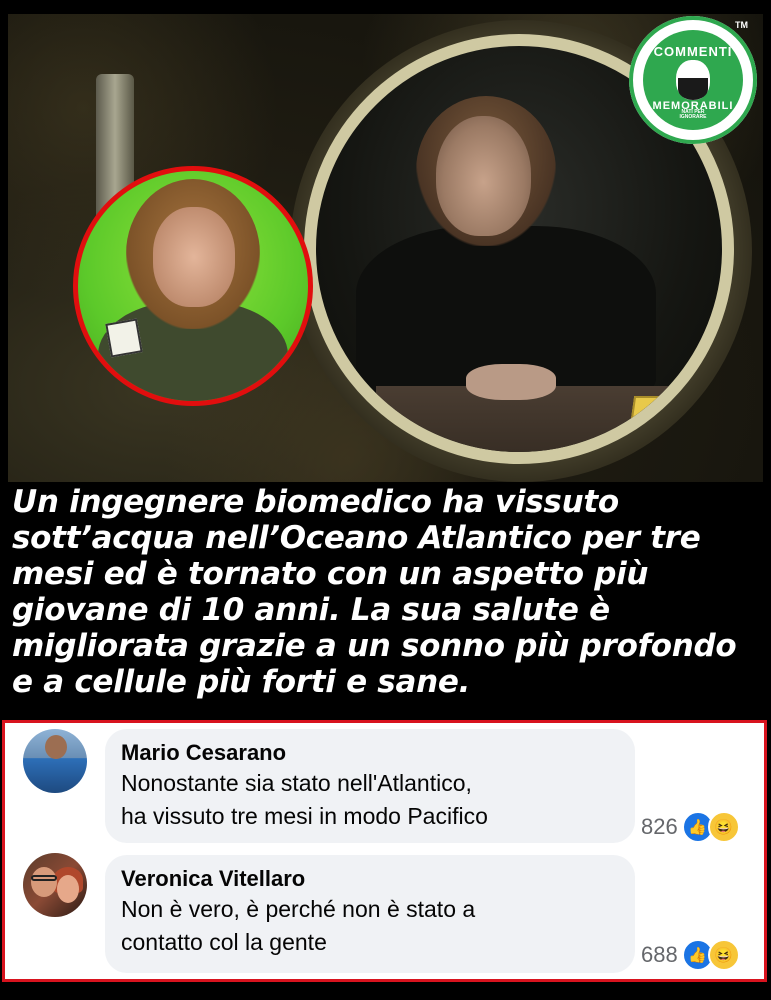 This screenshot has height=1000, width=771. I want to click on inset-patch, so click(124, 338).